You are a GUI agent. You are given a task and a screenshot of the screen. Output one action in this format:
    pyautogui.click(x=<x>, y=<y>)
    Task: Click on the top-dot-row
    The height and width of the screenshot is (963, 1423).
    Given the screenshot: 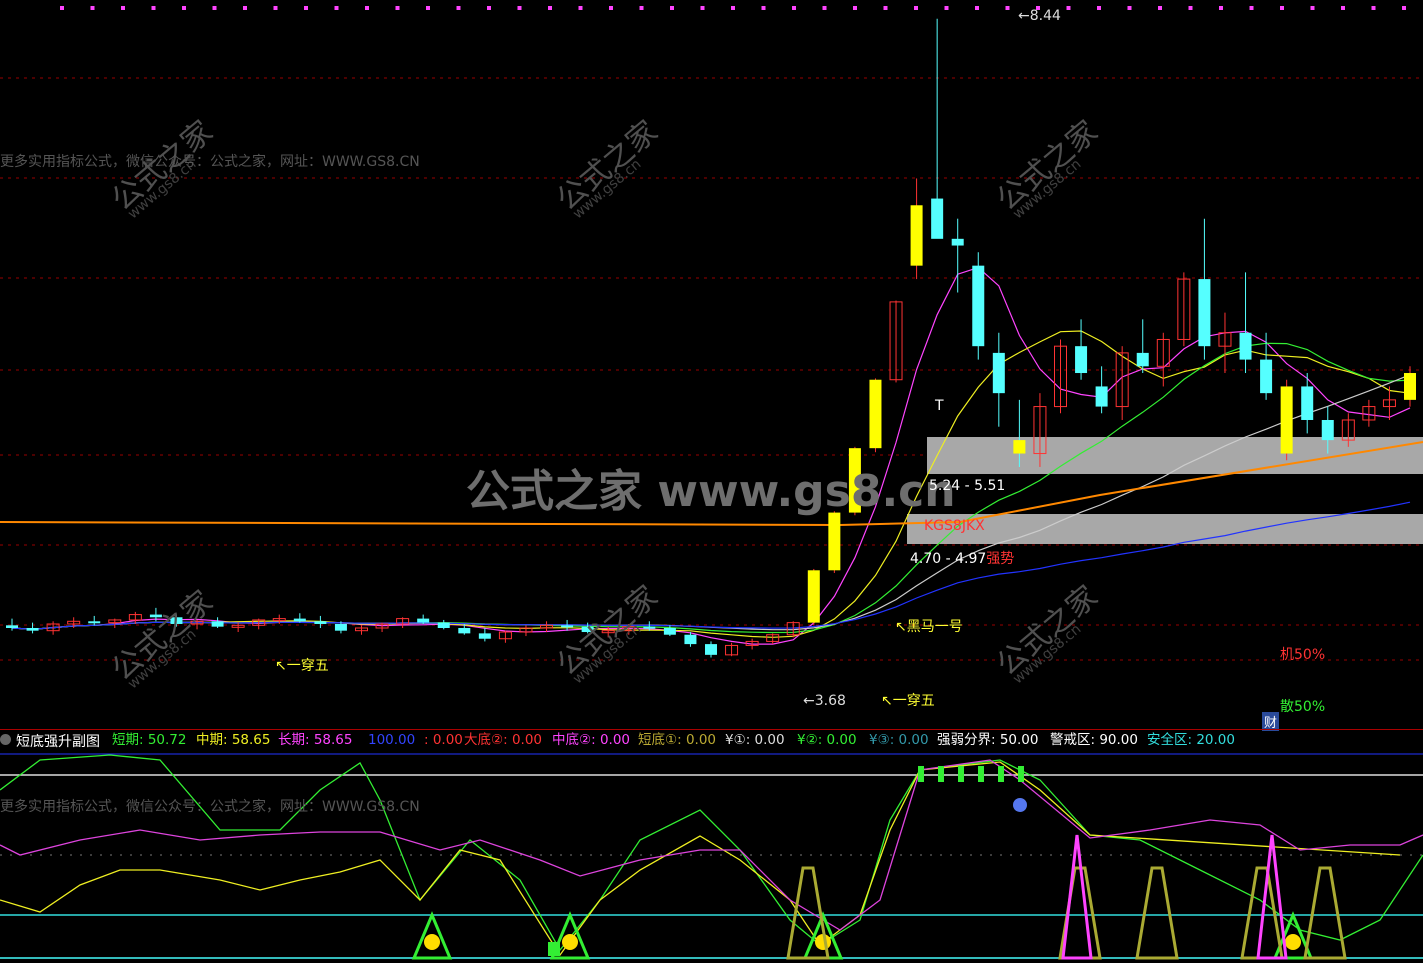 What is the action you would take?
    pyautogui.click(x=733, y=8)
    